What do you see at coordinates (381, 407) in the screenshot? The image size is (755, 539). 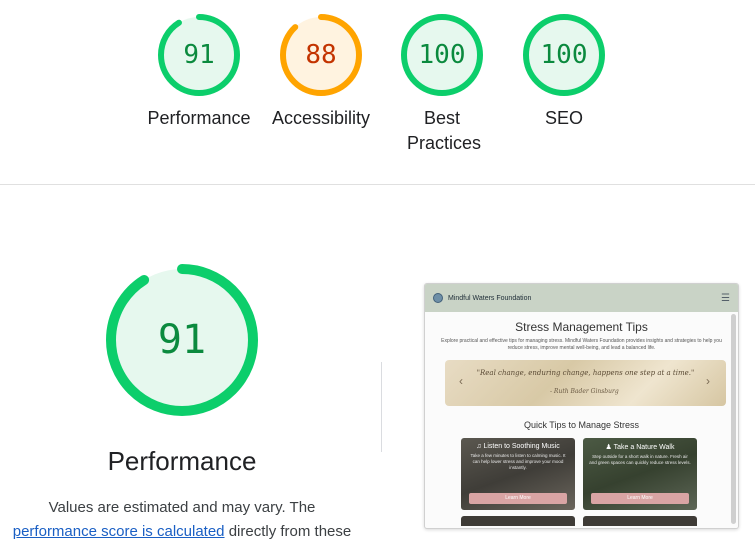 I see `vertical-divider` at bounding box center [381, 407].